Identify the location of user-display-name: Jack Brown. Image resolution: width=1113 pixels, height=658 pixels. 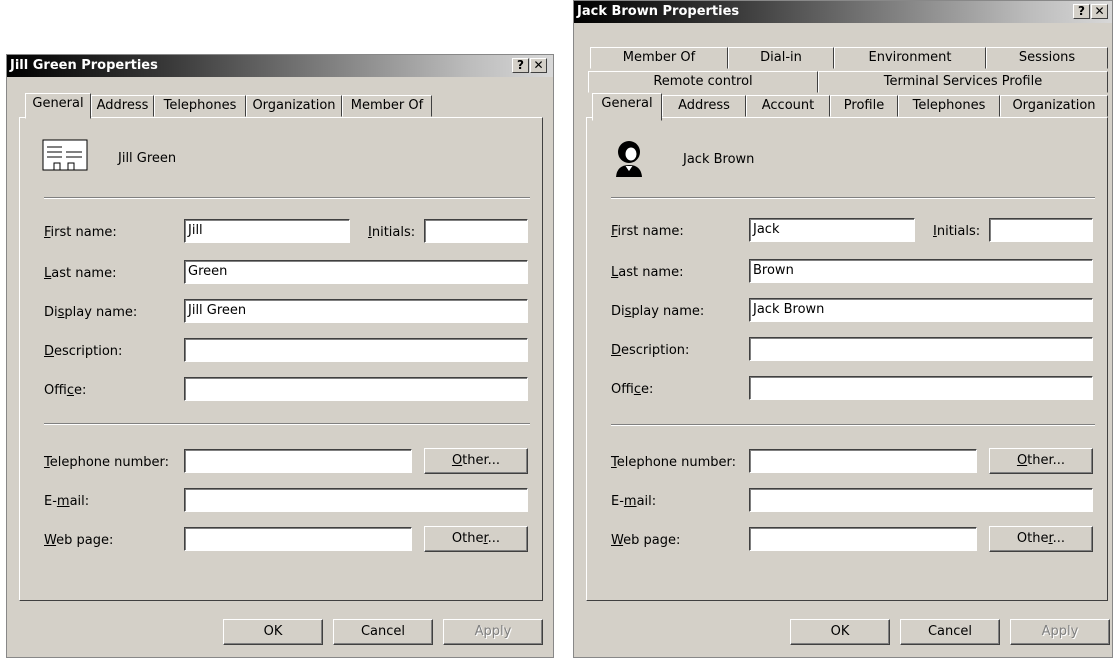
(719, 159).